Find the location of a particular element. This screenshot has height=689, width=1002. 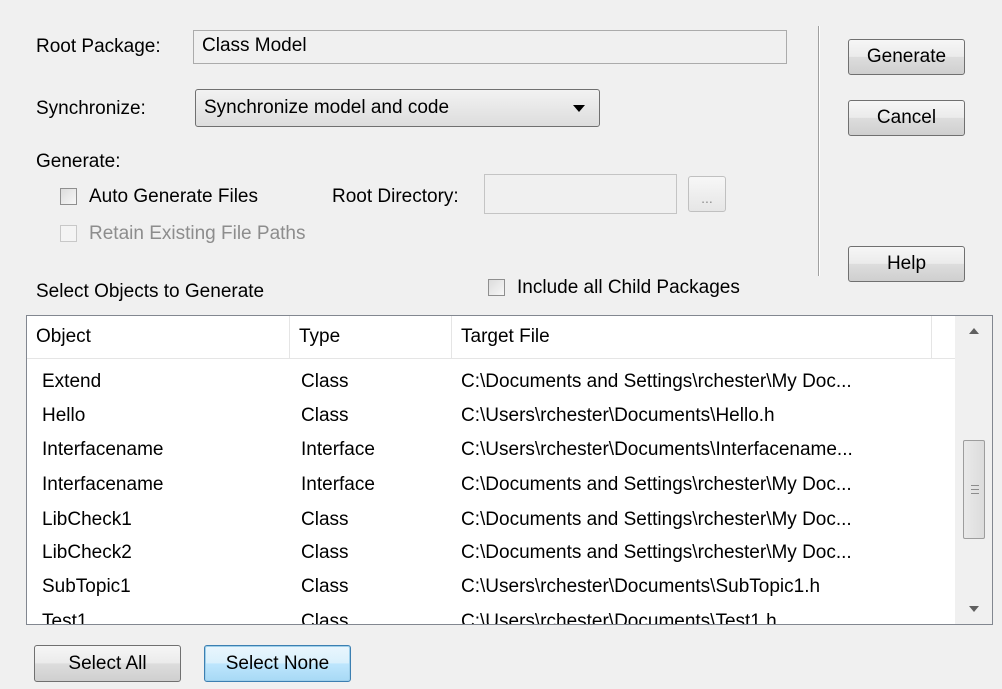

list-scrollbar is located at coordinates (973, 470).